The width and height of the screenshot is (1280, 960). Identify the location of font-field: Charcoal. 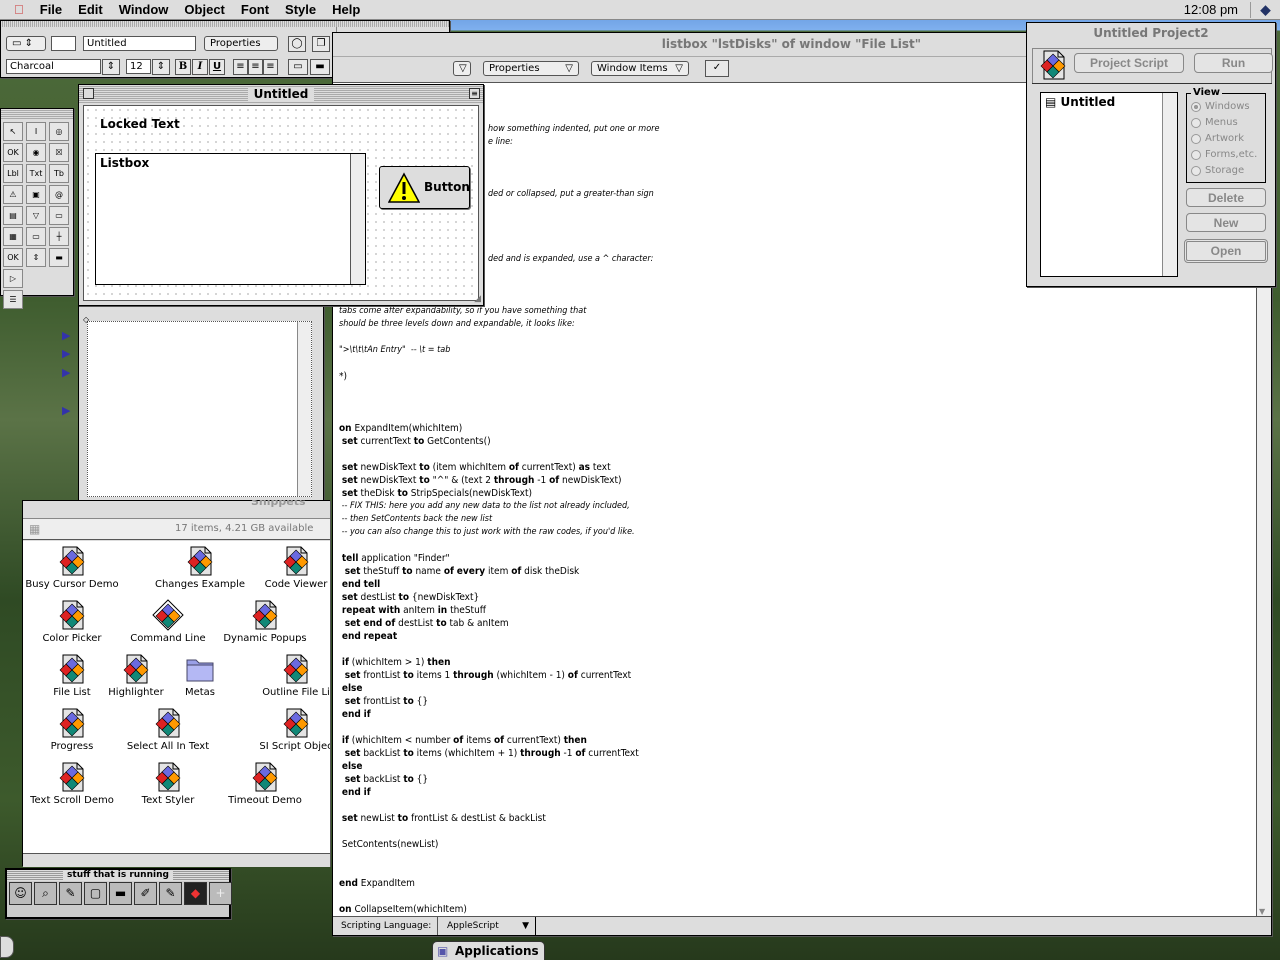
(53, 66).